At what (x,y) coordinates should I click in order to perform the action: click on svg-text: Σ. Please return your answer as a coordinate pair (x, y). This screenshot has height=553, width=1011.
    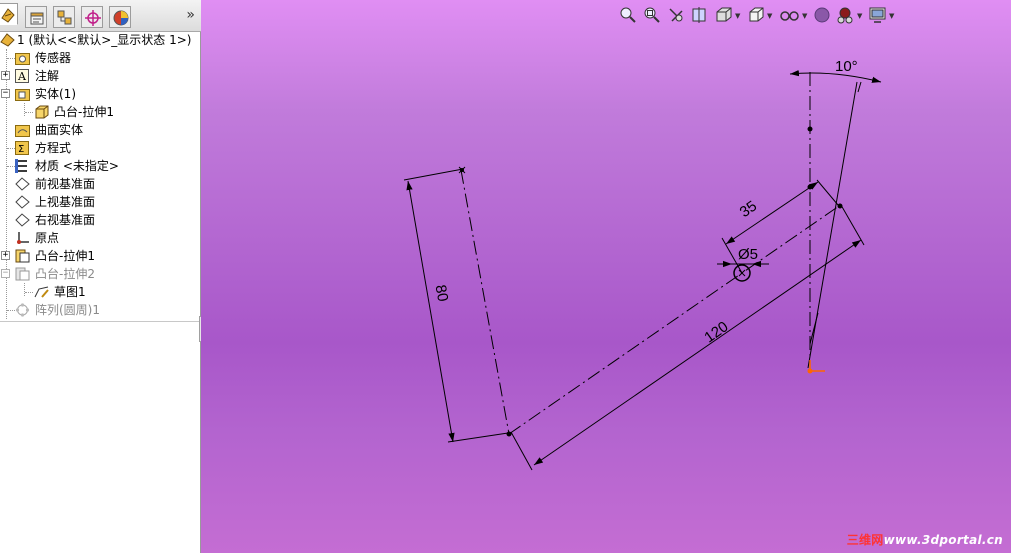
    Looking at the image, I should click on (21, 149).